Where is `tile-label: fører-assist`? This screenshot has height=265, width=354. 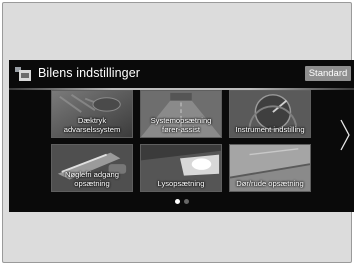
tile-label: fører-assist is located at coordinates (181, 129).